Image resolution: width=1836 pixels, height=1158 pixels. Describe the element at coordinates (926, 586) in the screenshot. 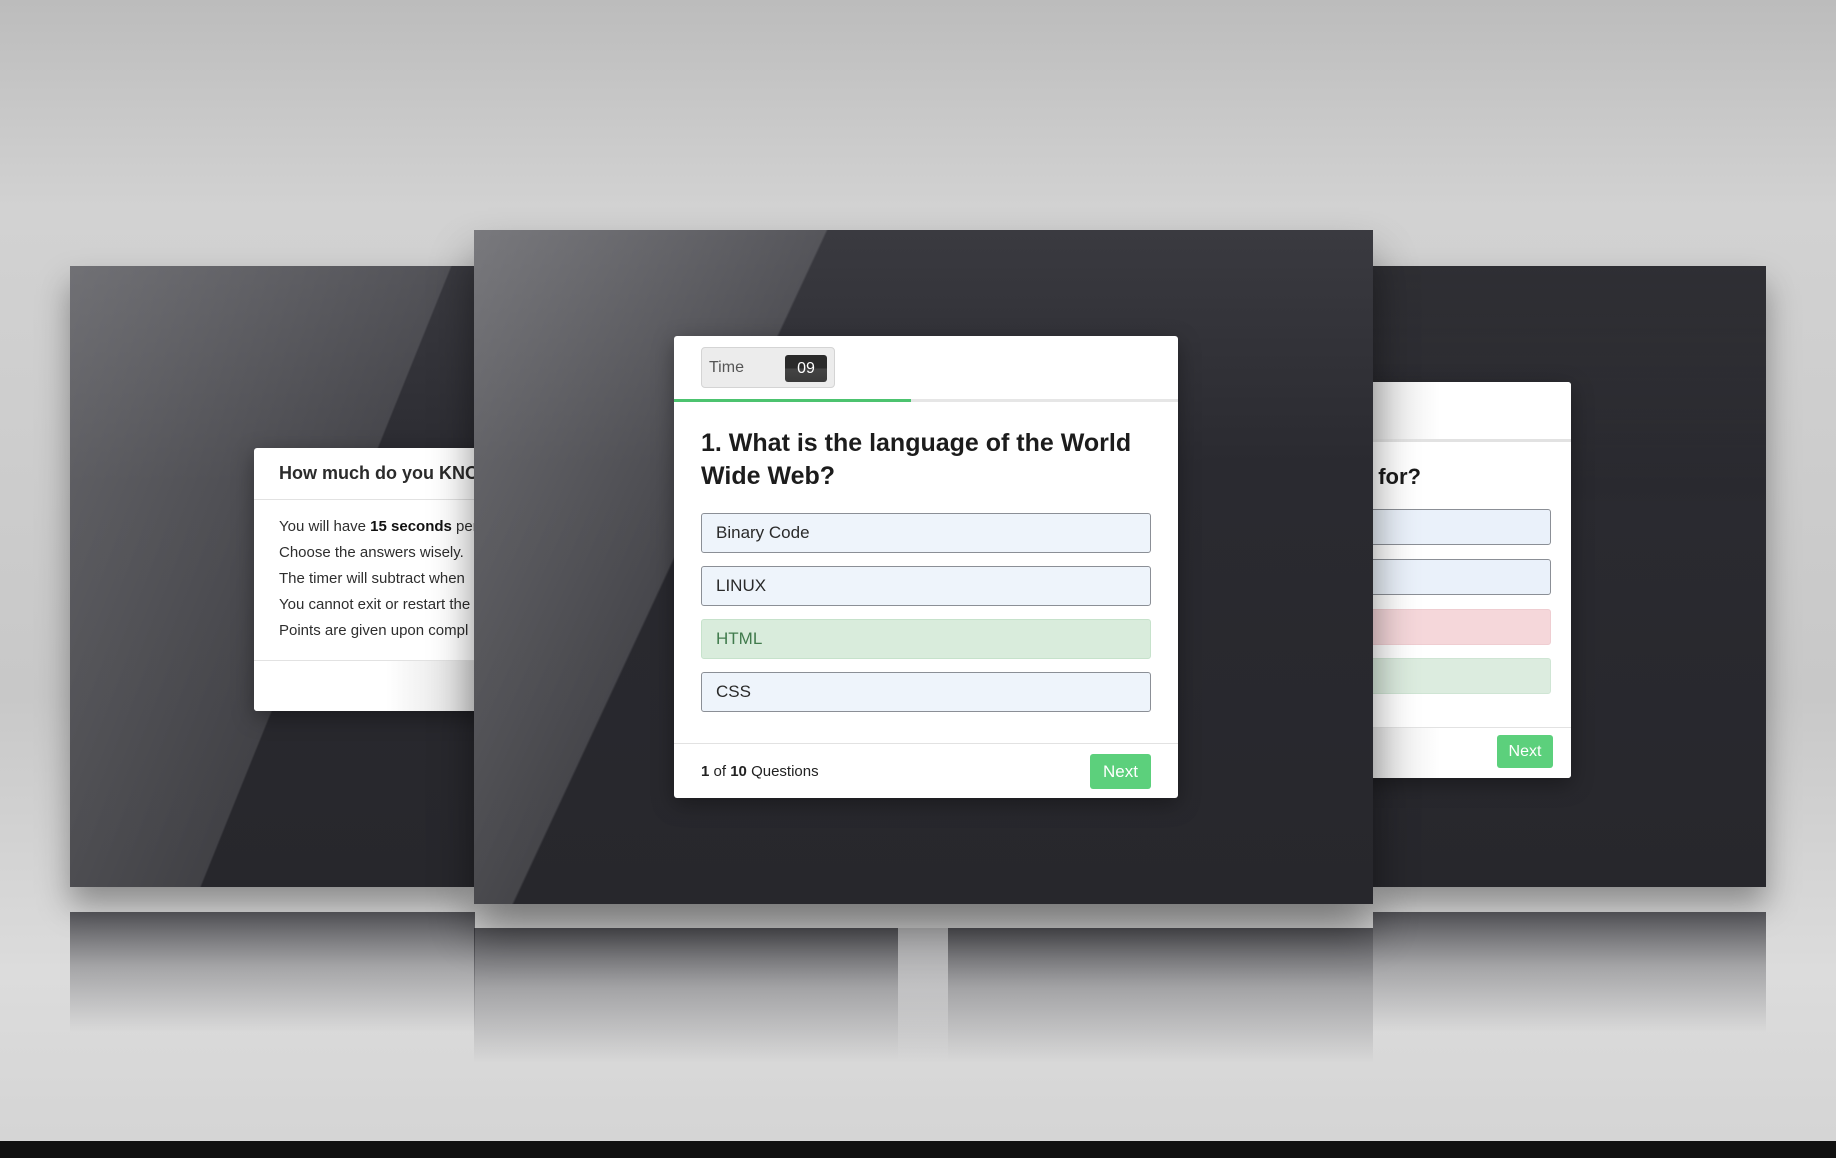

I see `option-linux: LINUX` at that location.